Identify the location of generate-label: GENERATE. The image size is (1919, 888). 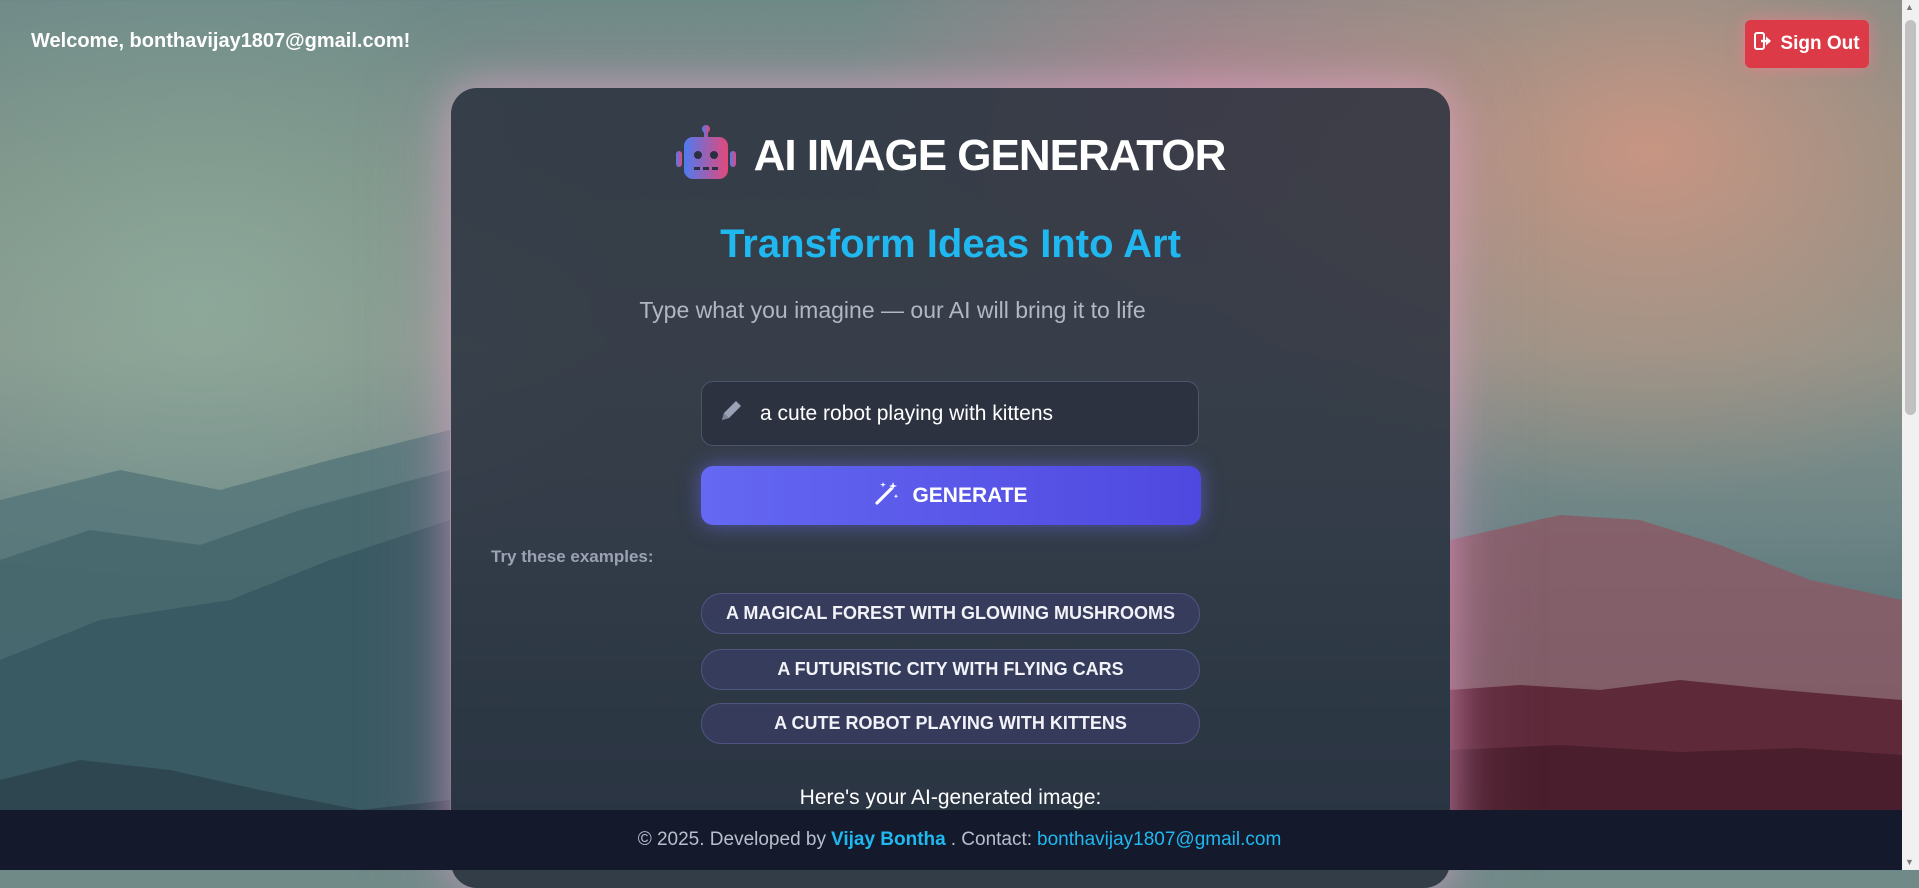
(970, 495).